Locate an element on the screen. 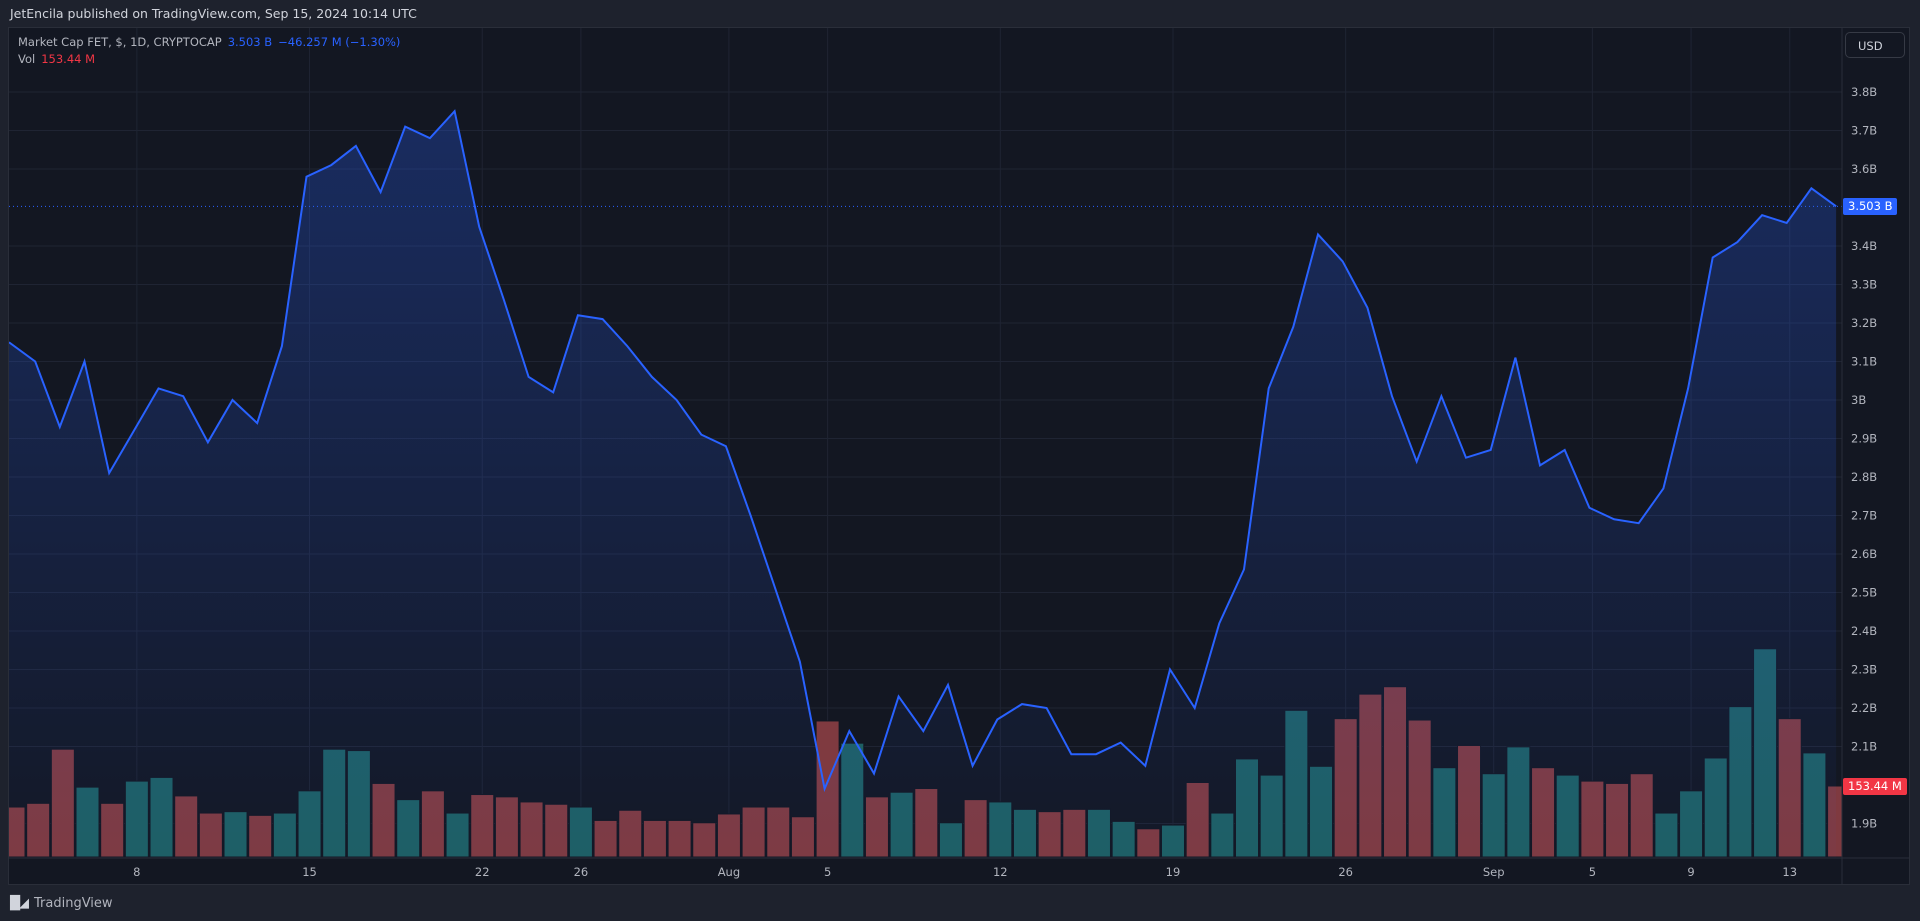 This screenshot has height=921, width=1920. volume-legend-label: Vol is located at coordinates (27, 59).